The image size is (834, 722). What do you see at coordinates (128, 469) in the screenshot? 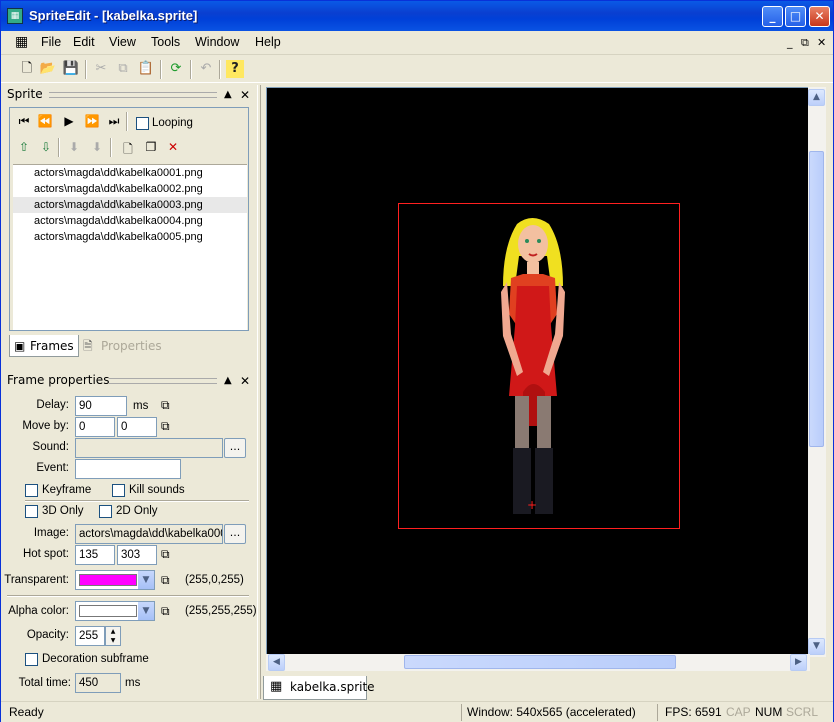
I see `event-input` at bounding box center [128, 469].